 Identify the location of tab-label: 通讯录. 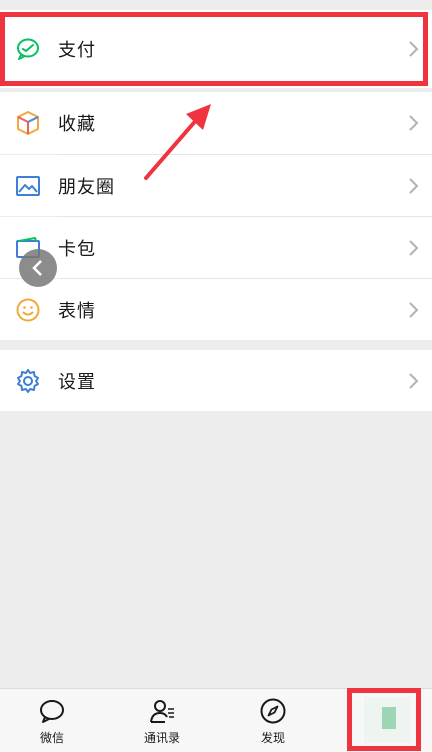
(161, 738).